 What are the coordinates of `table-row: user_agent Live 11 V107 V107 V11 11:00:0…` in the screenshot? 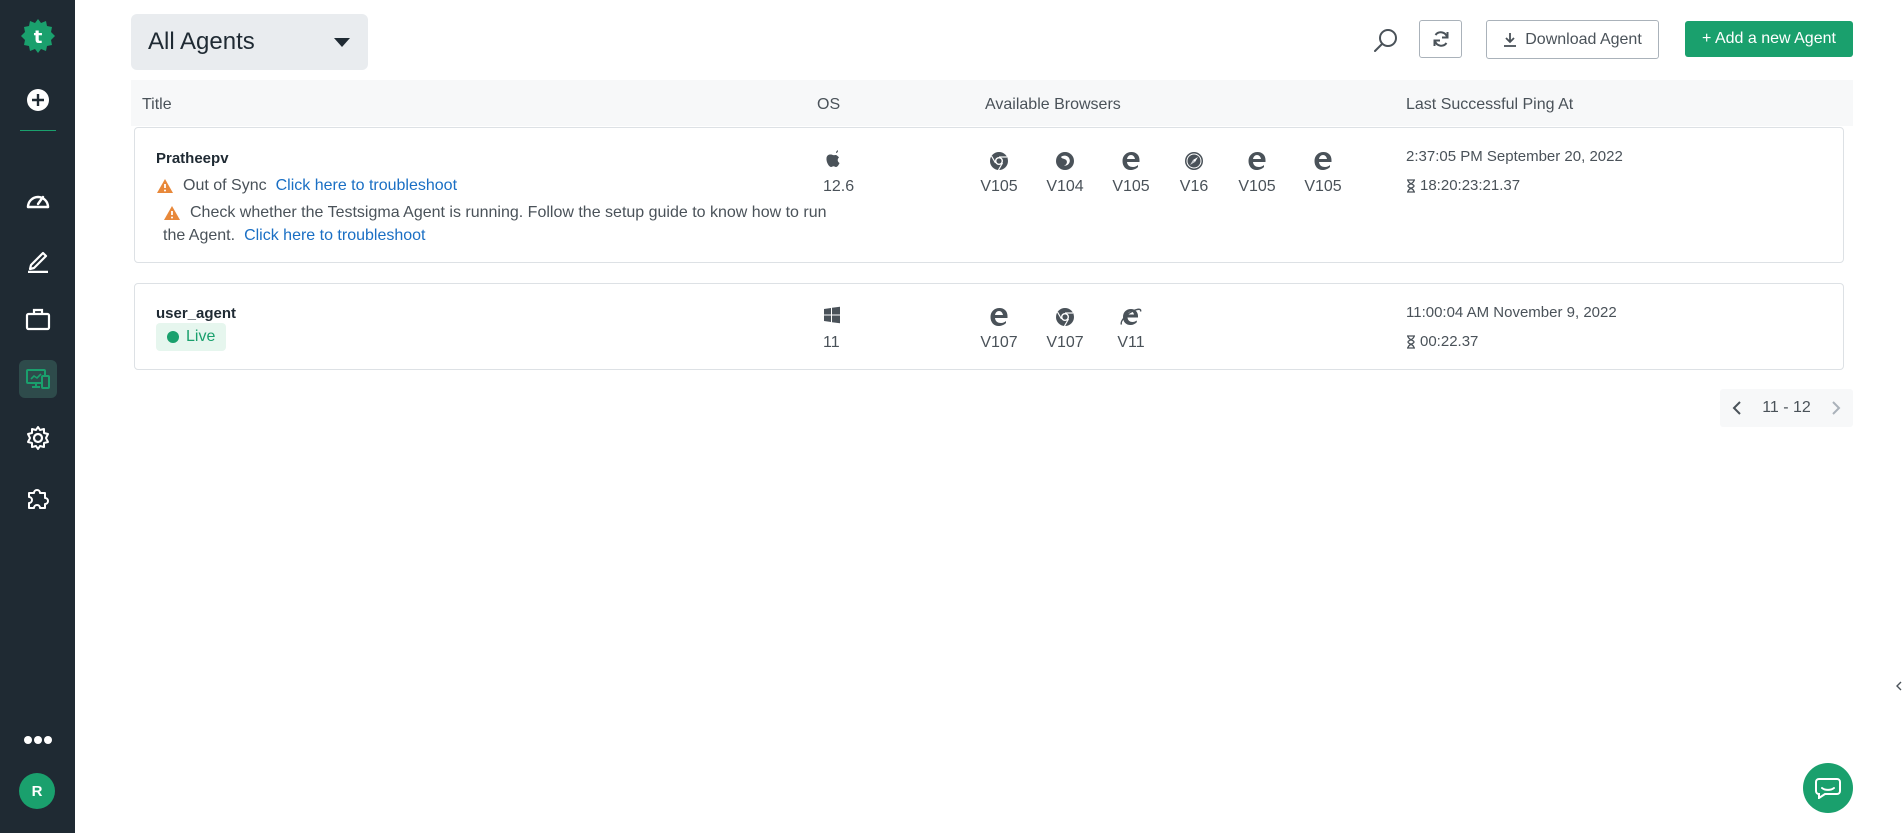 It's located at (989, 326).